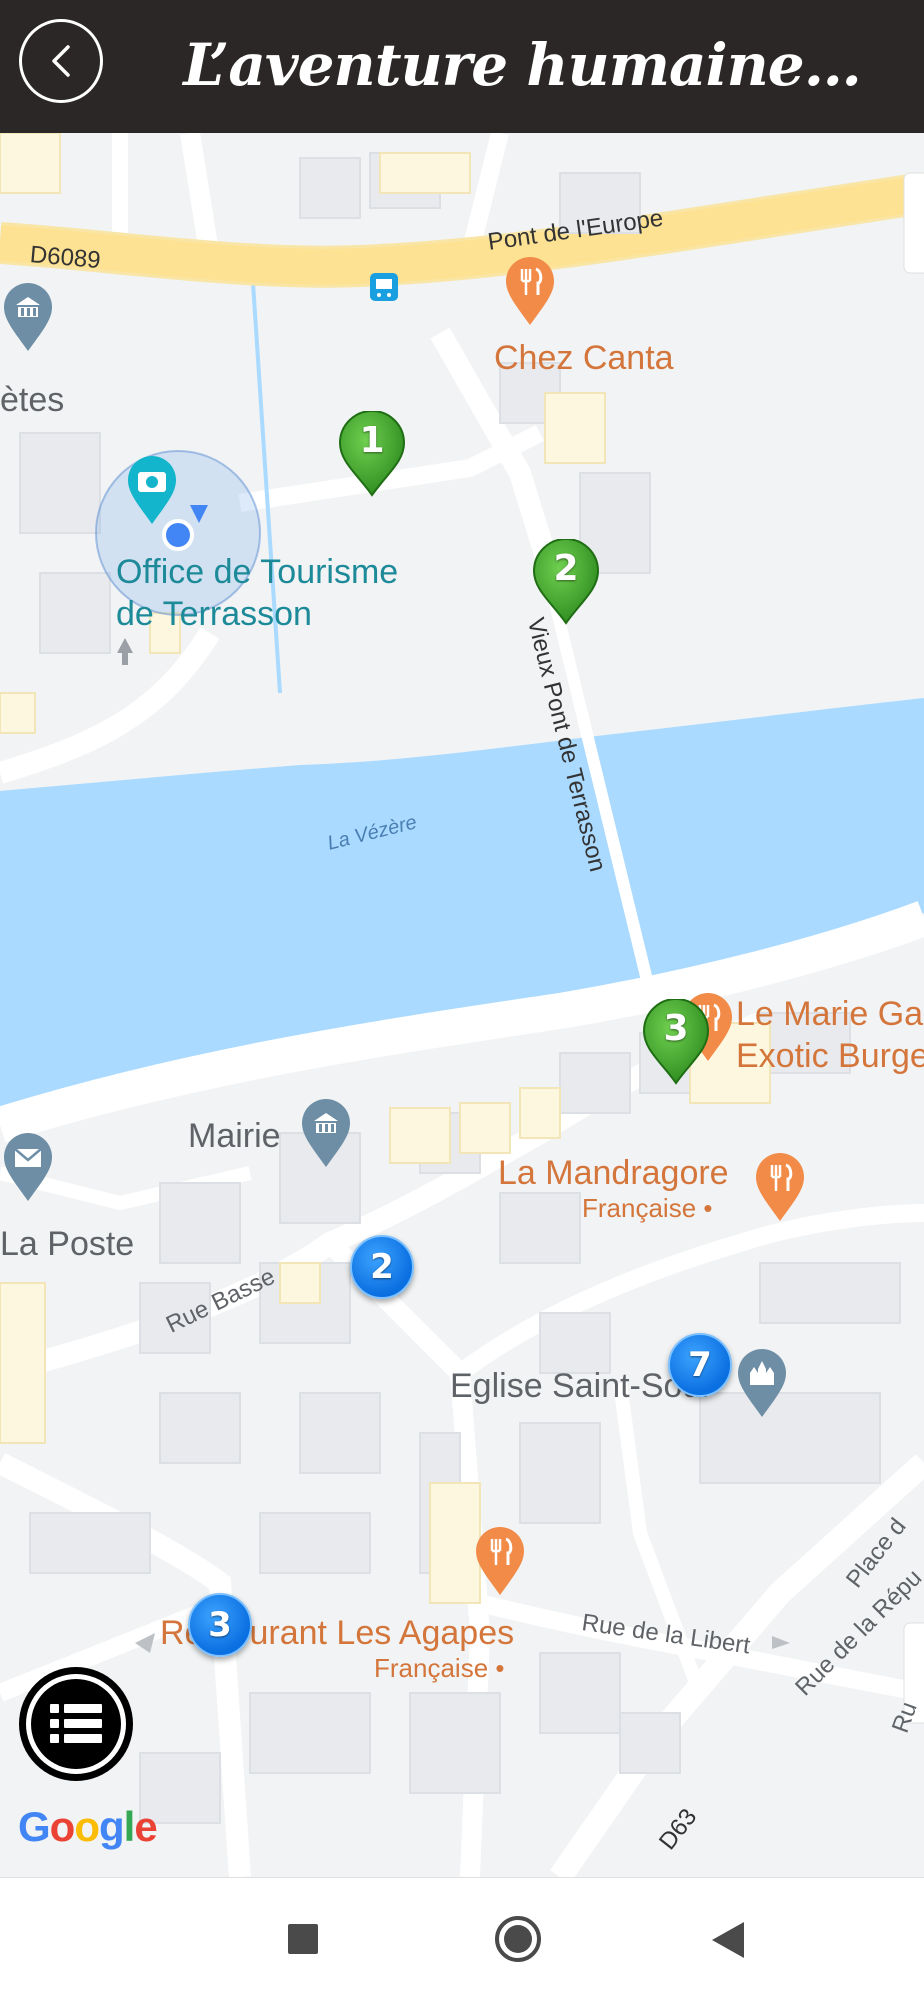 The image size is (924, 2001). I want to click on blue-marker-2-label: 2, so click(382, 1267).